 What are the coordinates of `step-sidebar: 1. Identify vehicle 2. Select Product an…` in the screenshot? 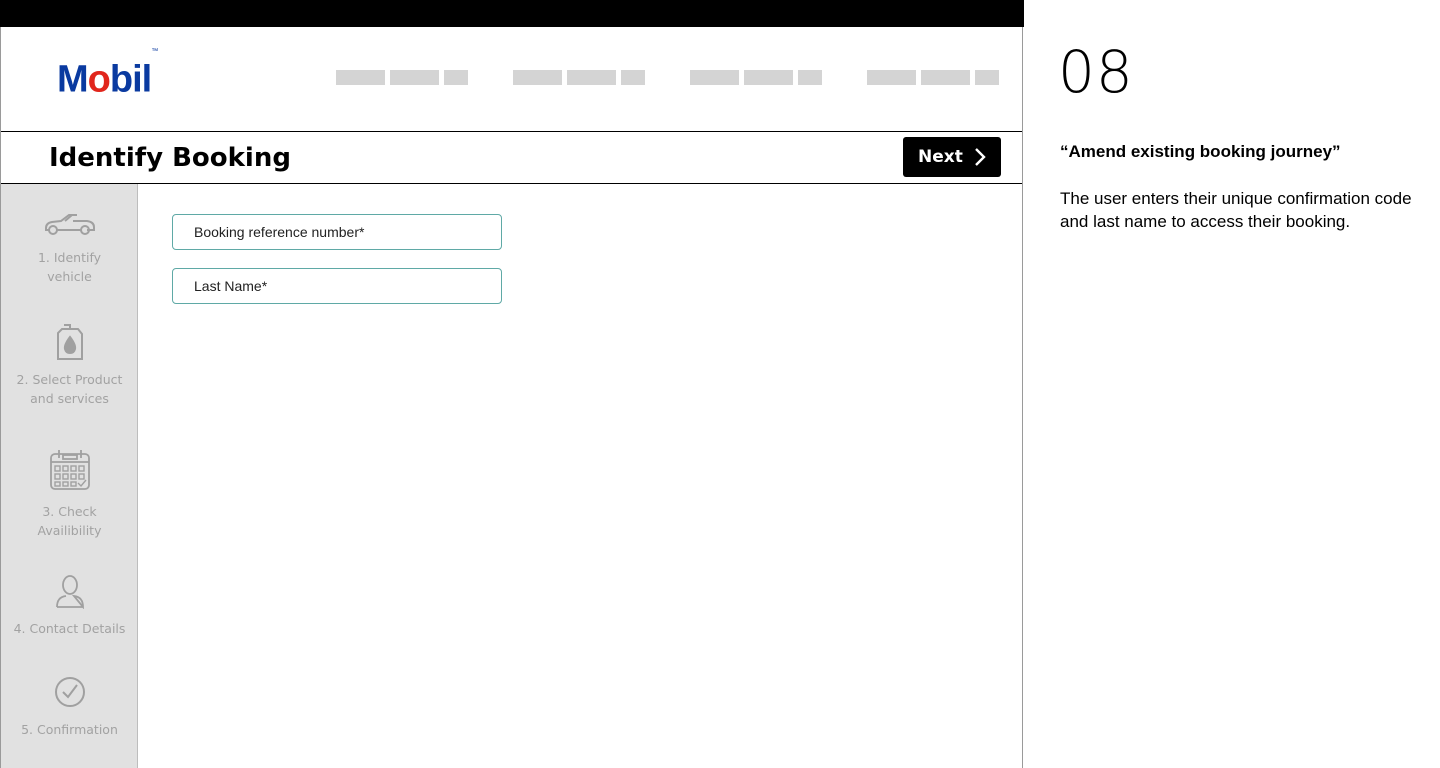 It's located at (69, 476).